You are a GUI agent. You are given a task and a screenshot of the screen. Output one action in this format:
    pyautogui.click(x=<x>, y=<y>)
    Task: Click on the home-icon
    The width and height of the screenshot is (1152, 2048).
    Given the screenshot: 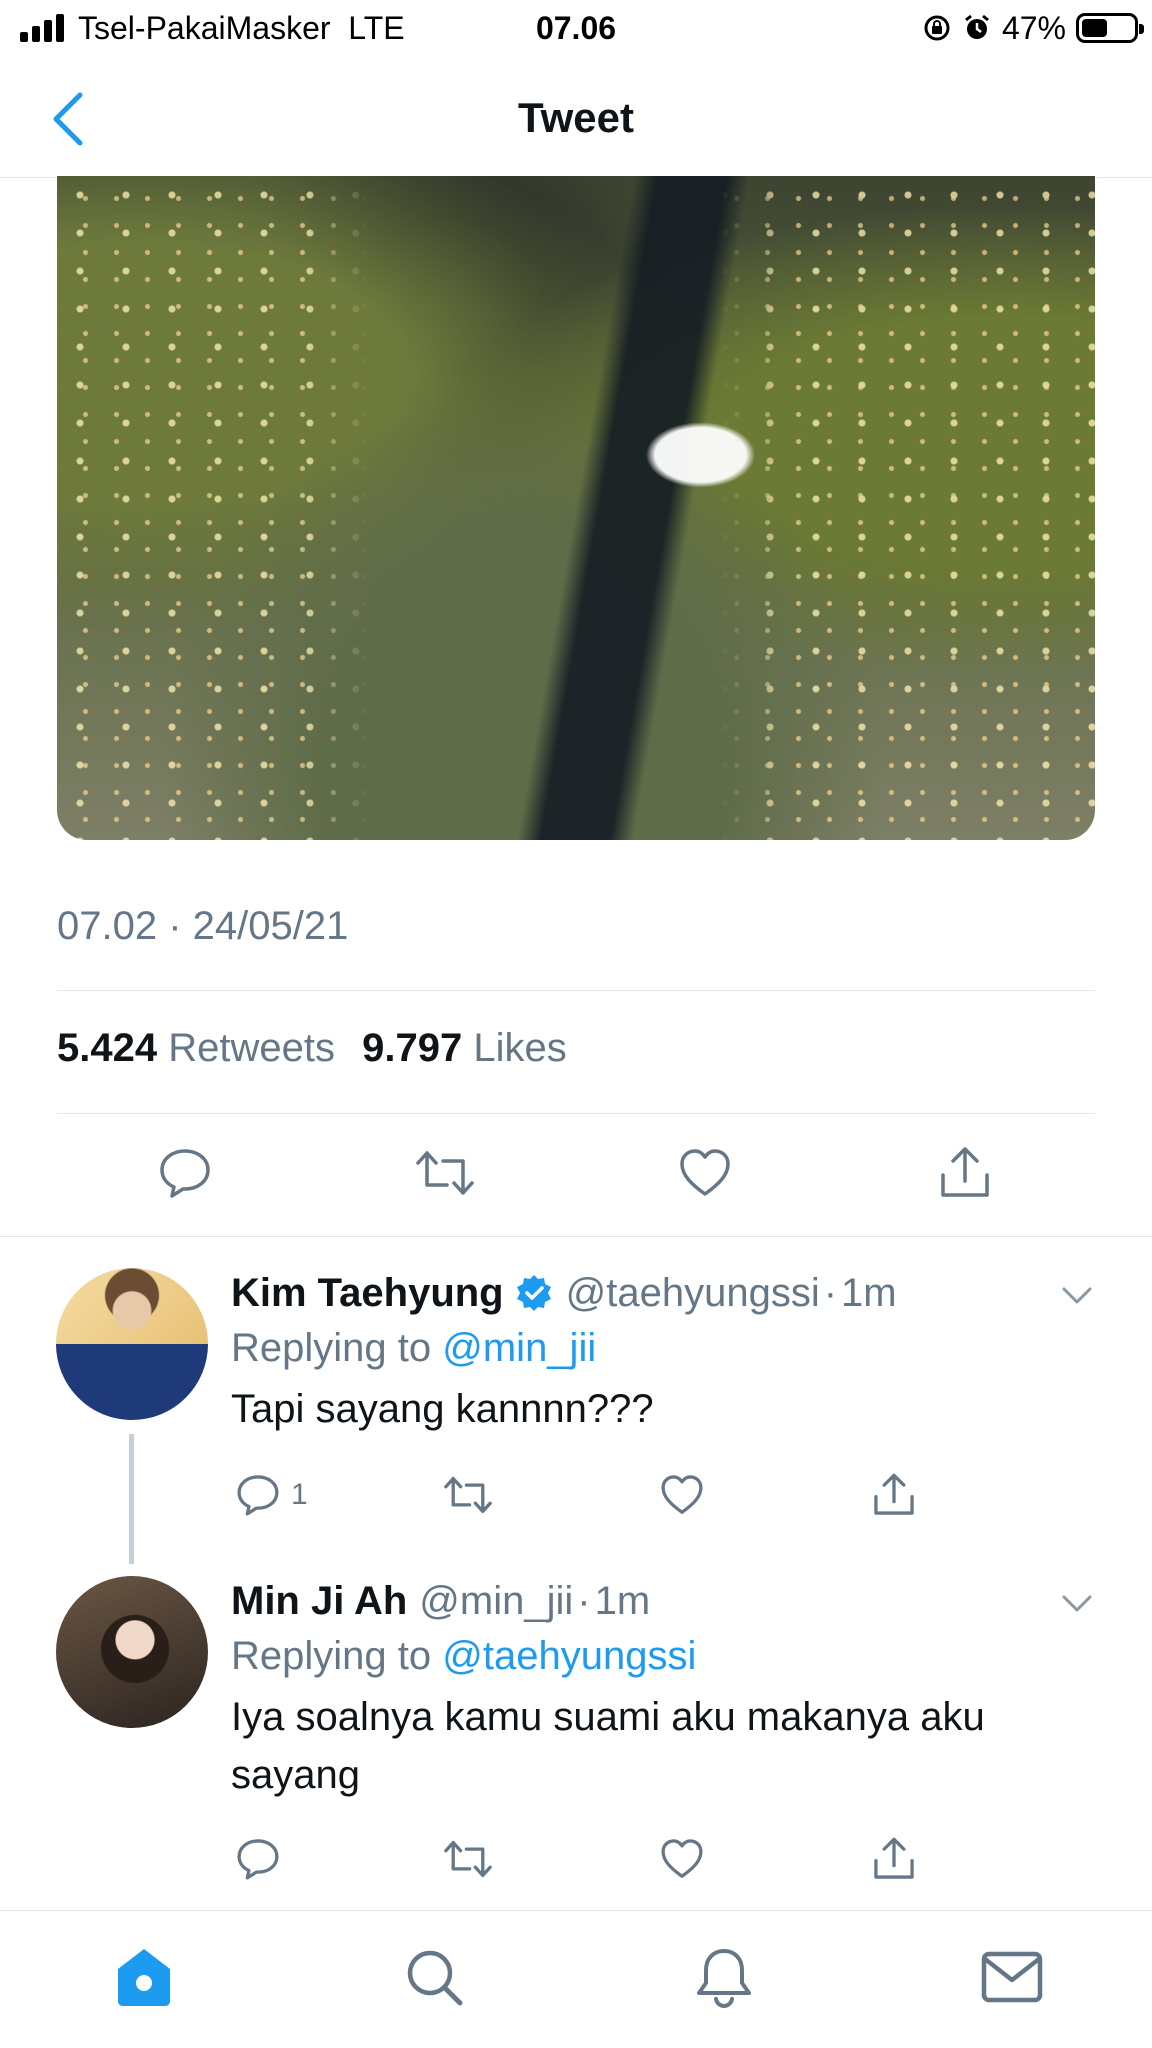 What is the action you would take?
    pyautogui.click(x=144, y=1977)
    